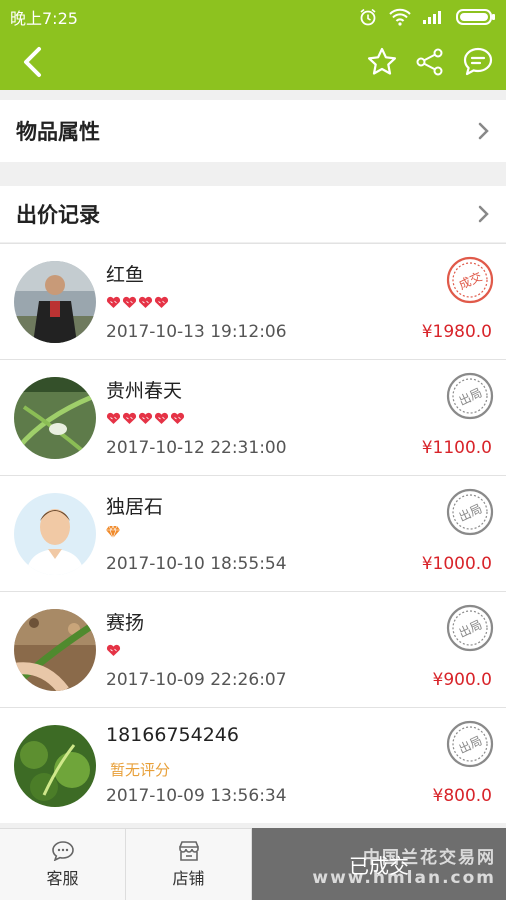 This screenshot has height=900, width=506. I want to click on bottom-bar: 客服 店铺 已成交 中国兰花交易网 www.hmlan.com, so click(253, 864).